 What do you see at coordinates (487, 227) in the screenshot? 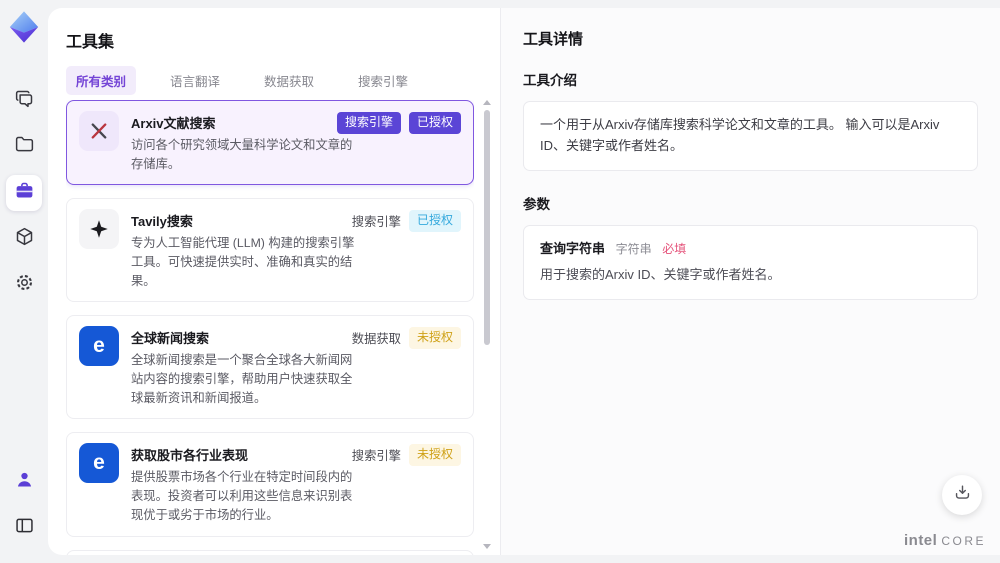
I see `scrollbar-thumb` at bounding box center [487, 227].